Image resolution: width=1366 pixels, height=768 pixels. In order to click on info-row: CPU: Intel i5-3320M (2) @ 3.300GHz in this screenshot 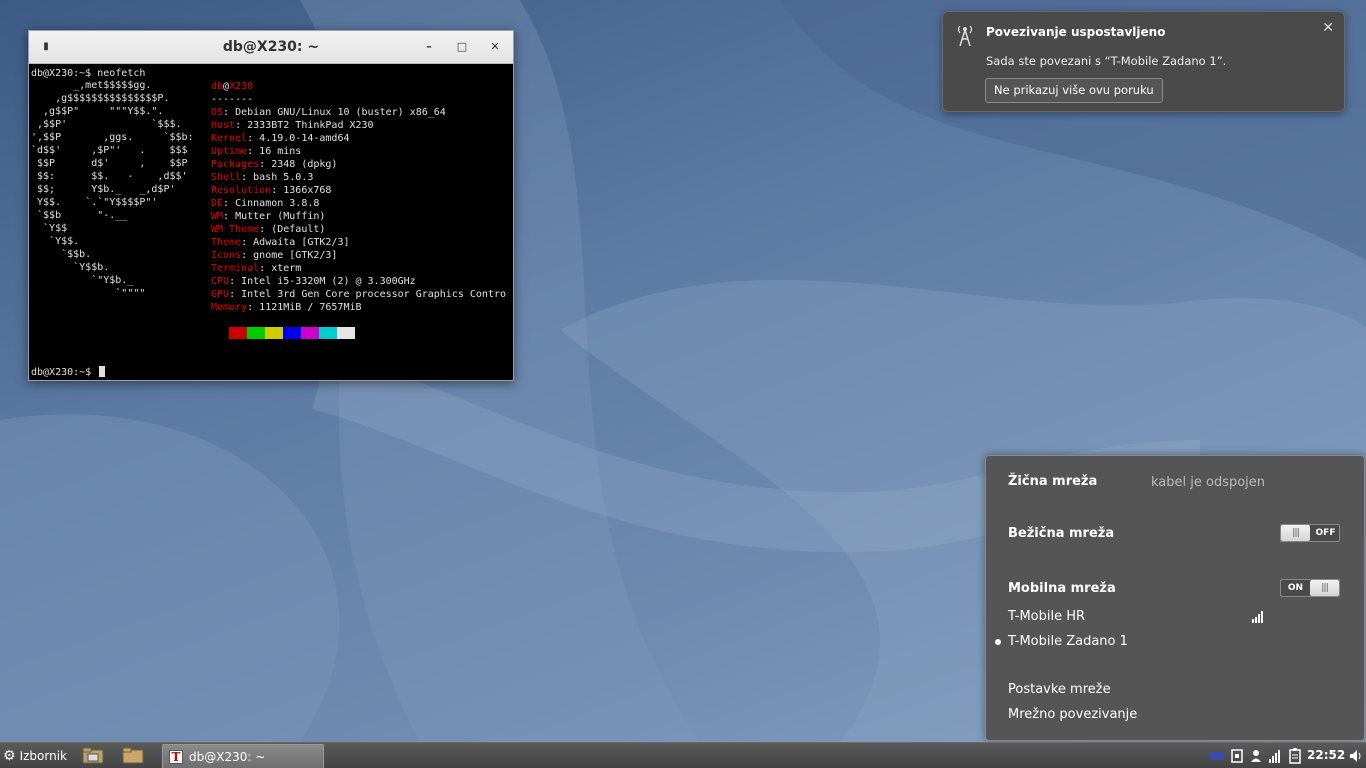, I will do `click(313, 281)`.